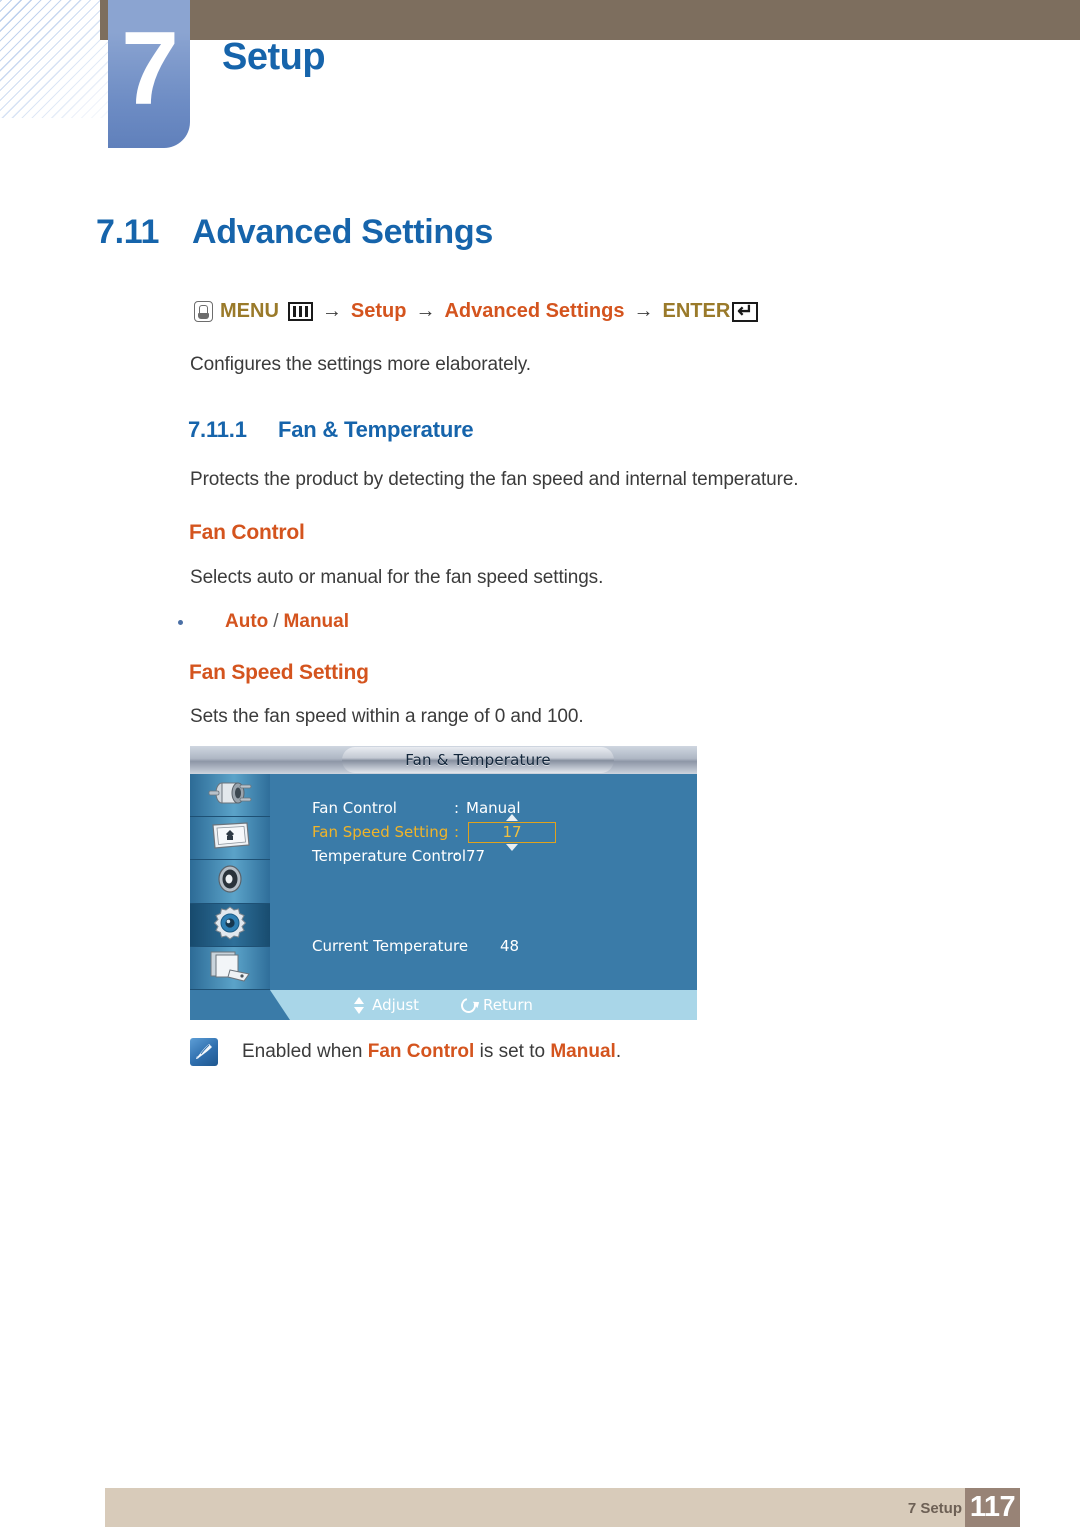  I want to click on section-heading: 7.11 Advanced Settings, so click(294, 232).